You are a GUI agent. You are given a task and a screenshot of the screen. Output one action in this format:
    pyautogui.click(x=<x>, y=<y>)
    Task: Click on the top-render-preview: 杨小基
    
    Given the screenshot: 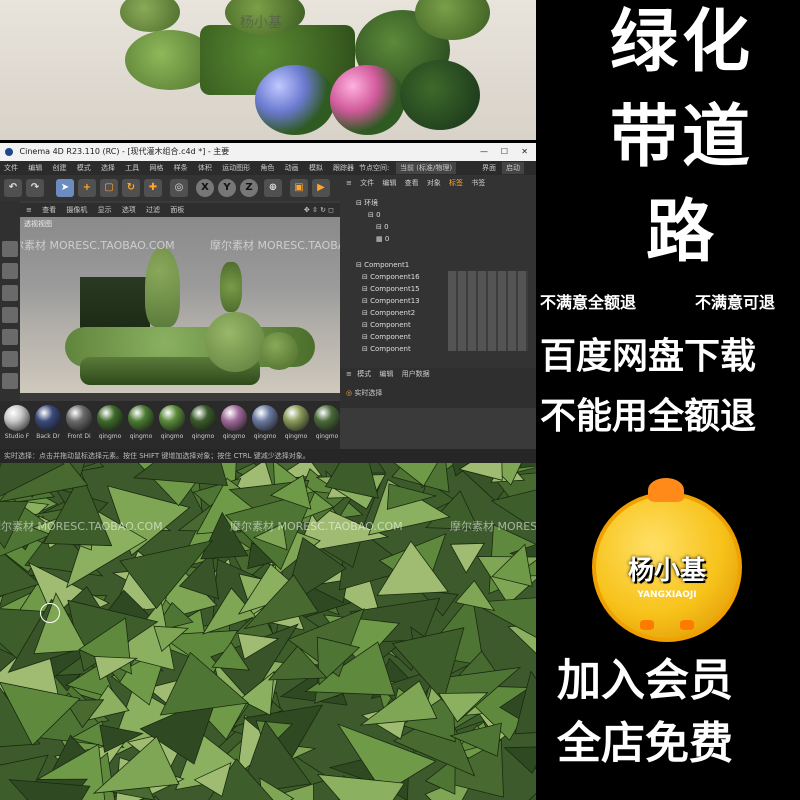 What is the action you would take?
    pyautogui.click(x=268, y=70)
    